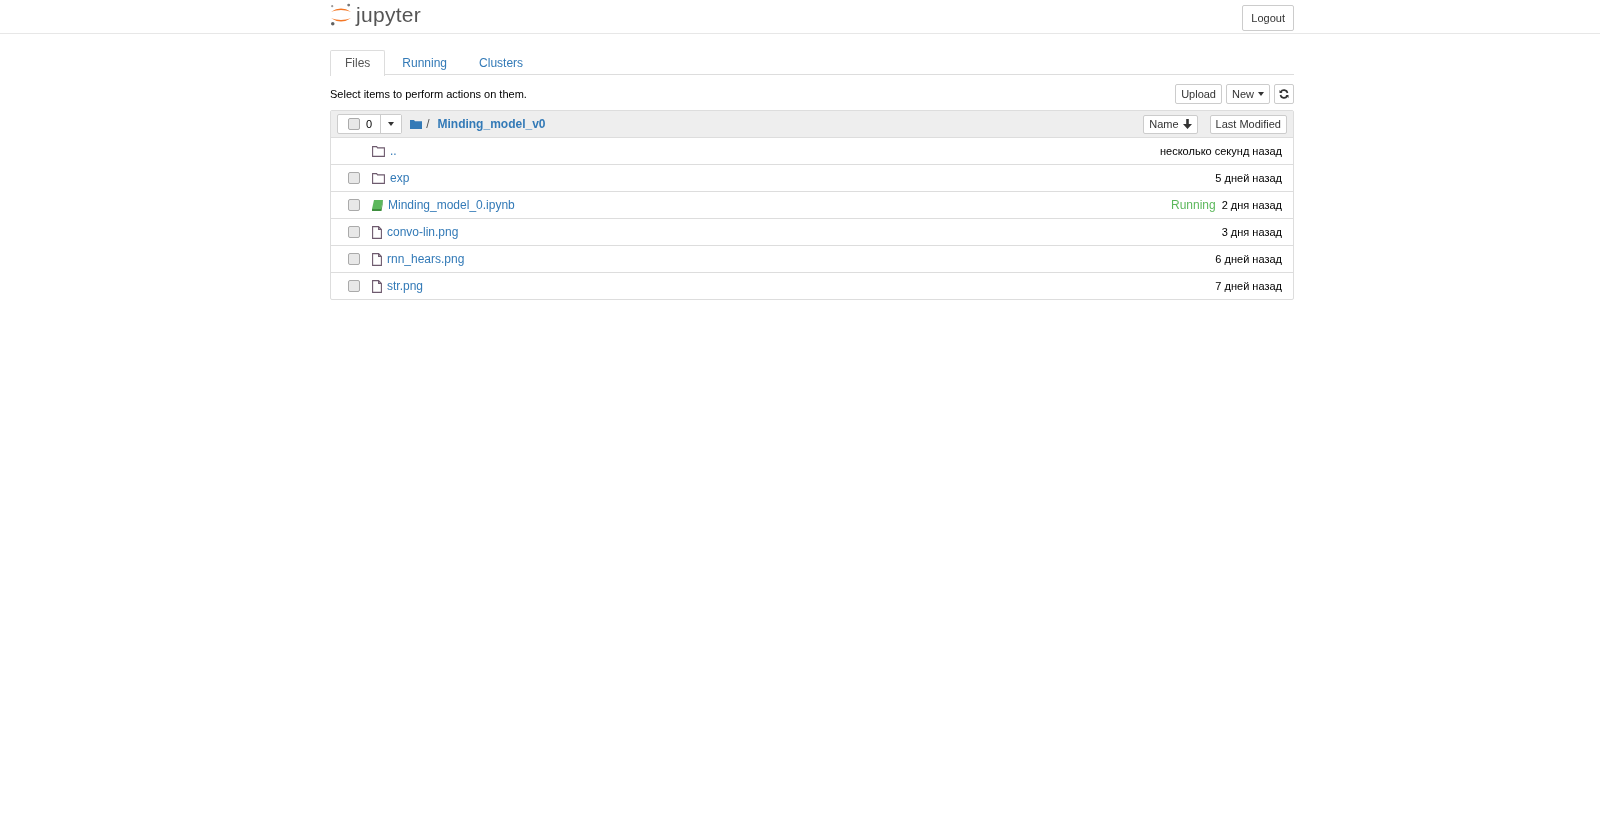  I want to click on modified-time: 6 дней назад, so click(1248, 259).